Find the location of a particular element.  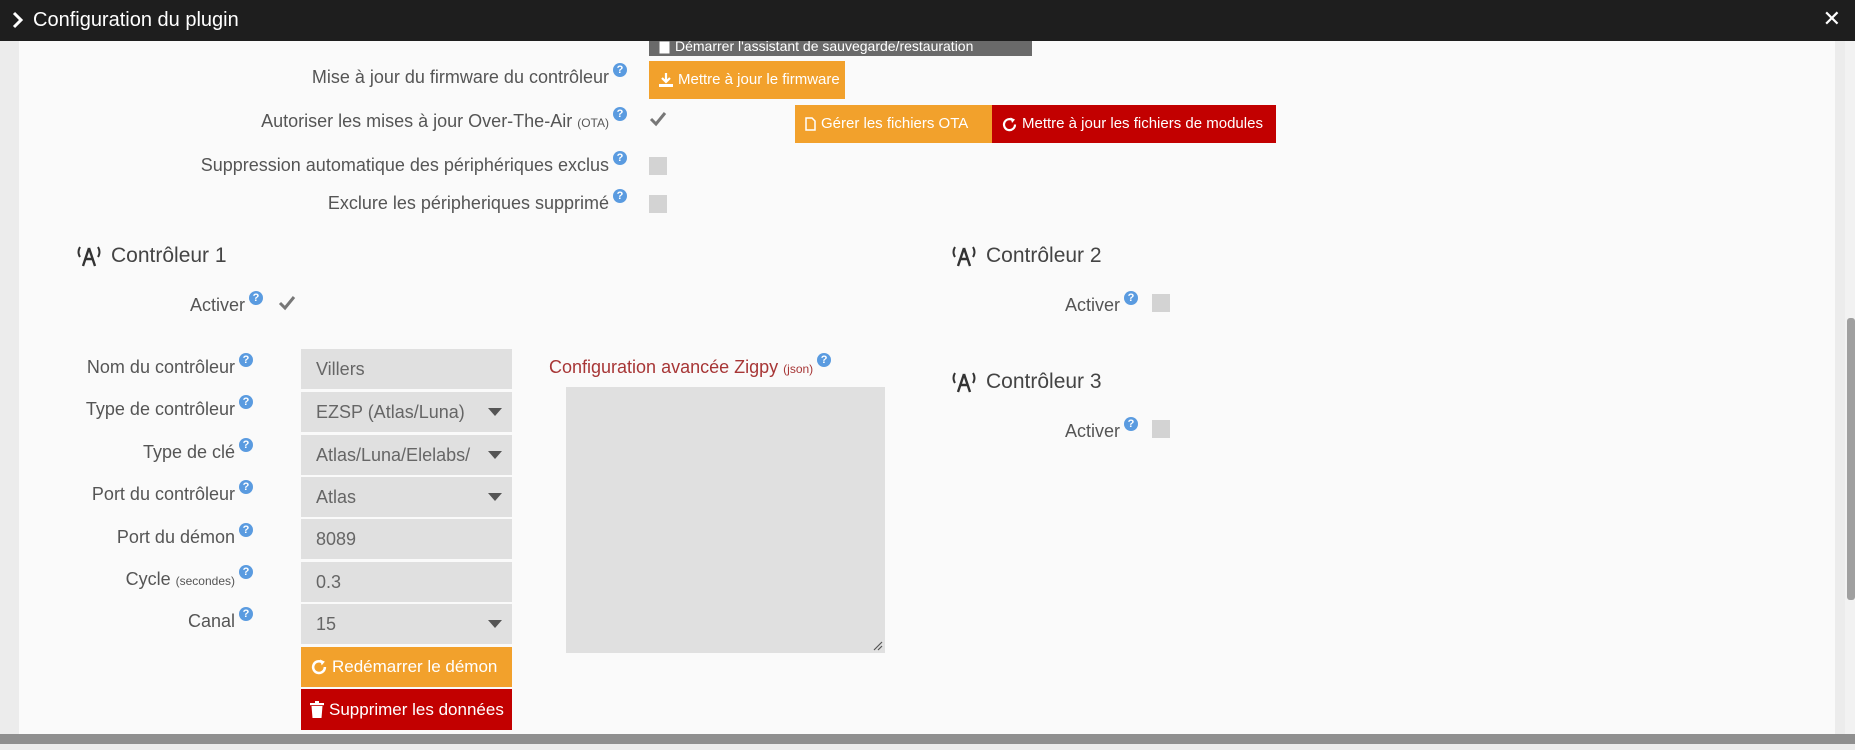

manage-ota-files-button: Gérer les fichiers OTA is located at coordinates (893, 124).